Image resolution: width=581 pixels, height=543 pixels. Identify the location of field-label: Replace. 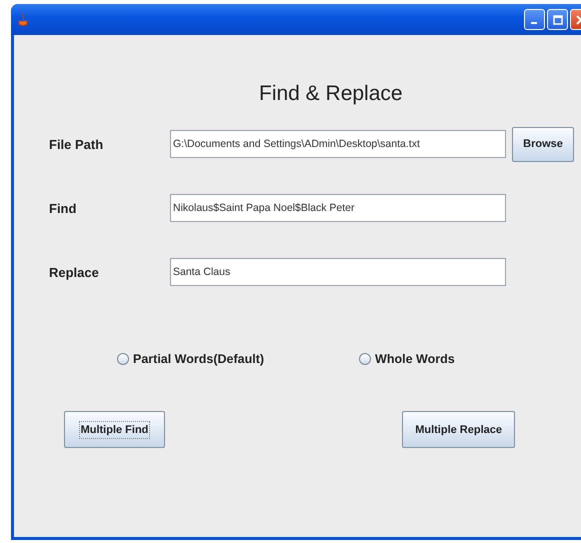
(74, 272).